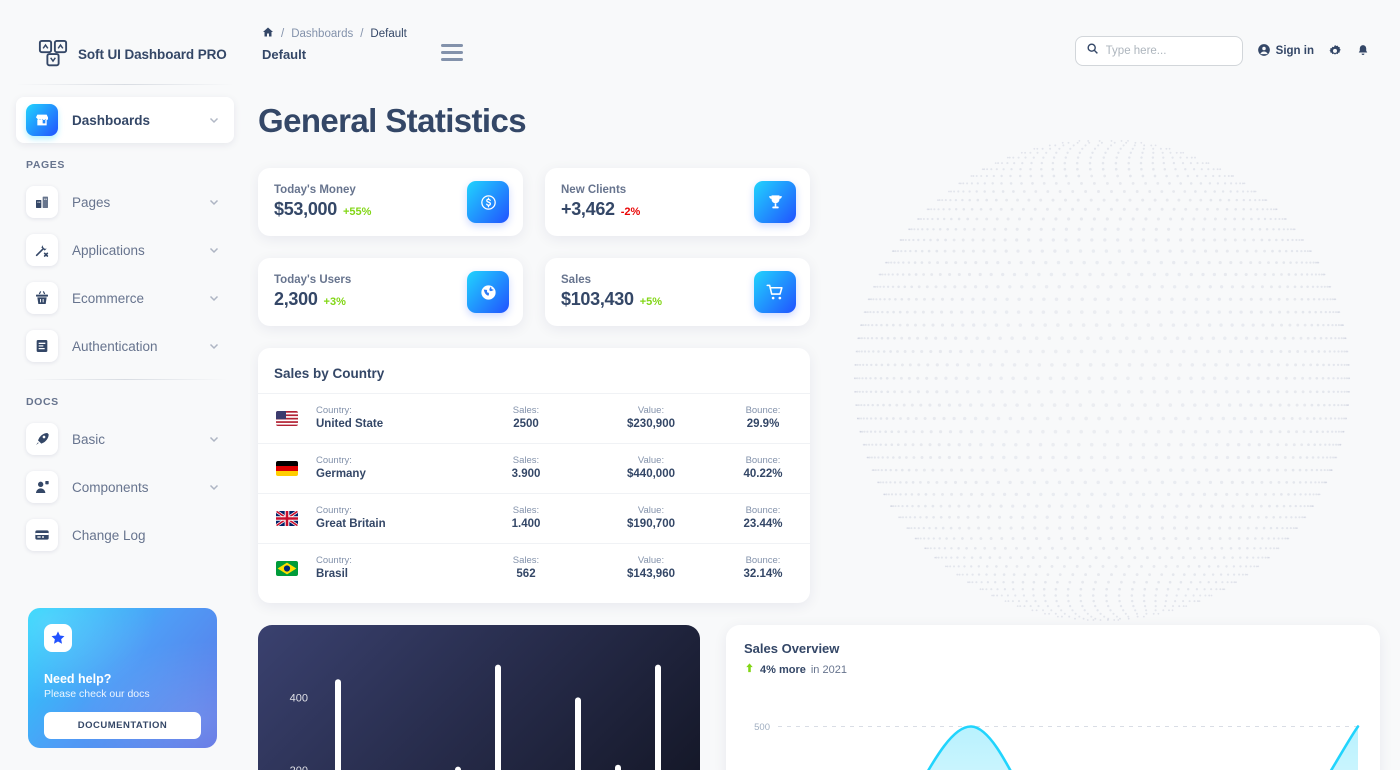 Image resolution: width=1400 pixels, height=770 pixels. I want to click on cell-country: Germany, so click(341, 473).